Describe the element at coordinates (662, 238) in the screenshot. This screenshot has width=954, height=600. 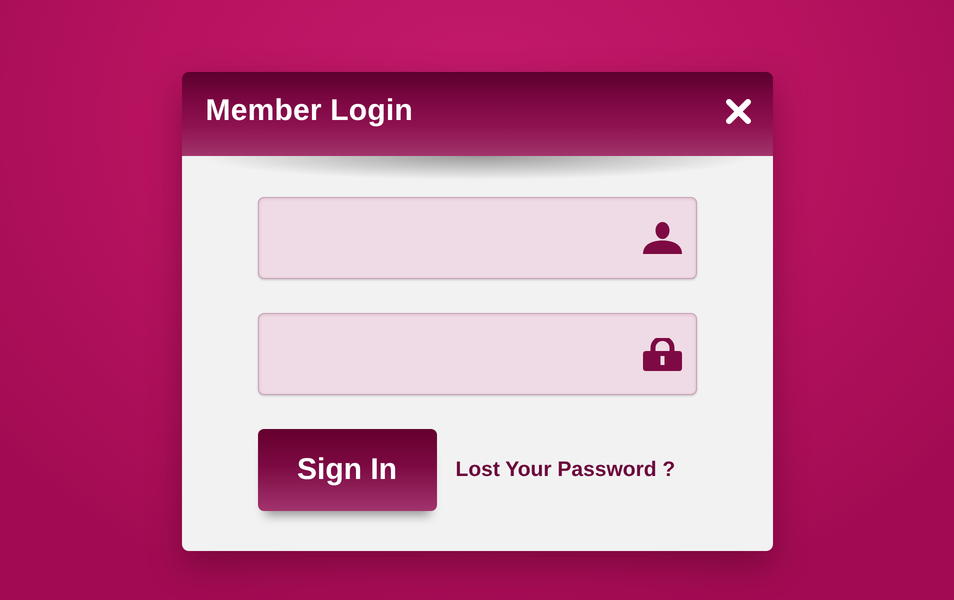
I see `person-icon` at that location.